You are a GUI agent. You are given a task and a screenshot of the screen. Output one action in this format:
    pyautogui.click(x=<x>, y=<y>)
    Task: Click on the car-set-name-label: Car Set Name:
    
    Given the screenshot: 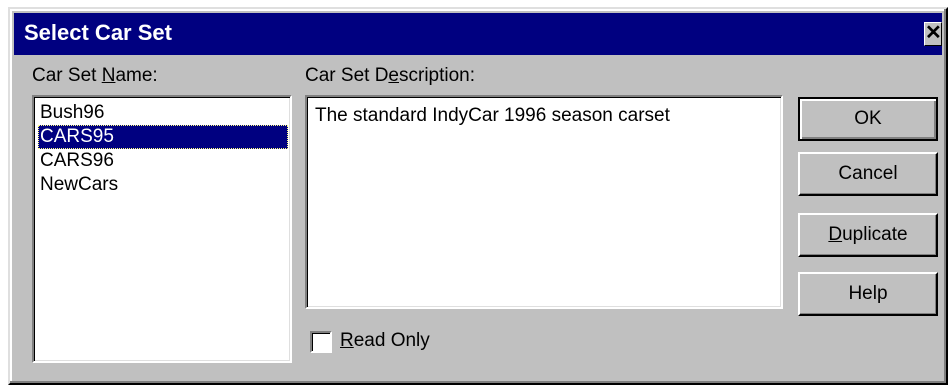 What is the action you would take?
    pyautogui.click(x=95, y=76)
    